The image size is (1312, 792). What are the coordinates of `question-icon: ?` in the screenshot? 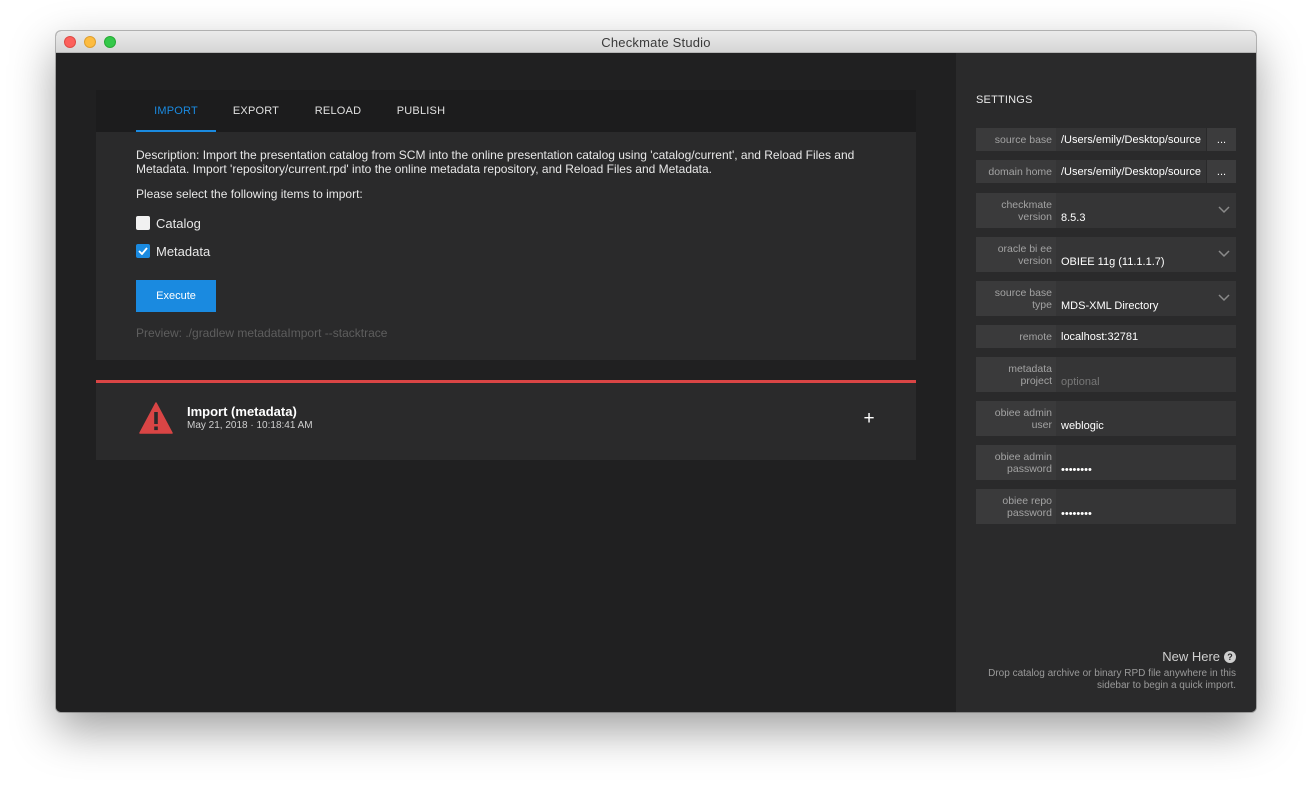 It's located at (1230, 656).